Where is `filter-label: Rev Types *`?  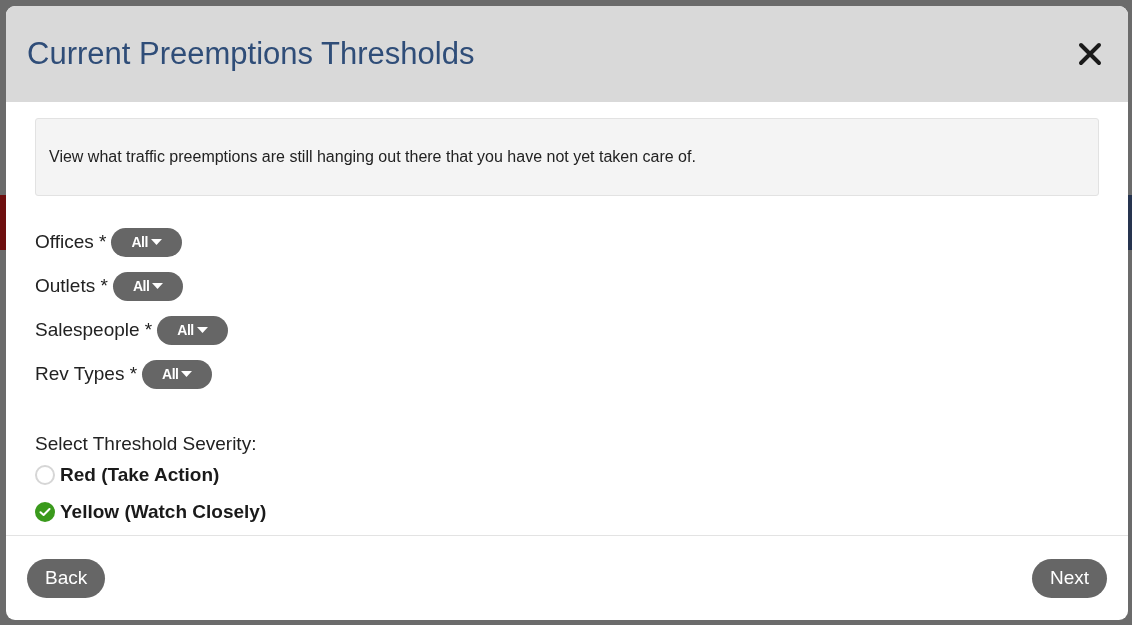
filter-label: Rev Types * is located at coordinates (86, 374).